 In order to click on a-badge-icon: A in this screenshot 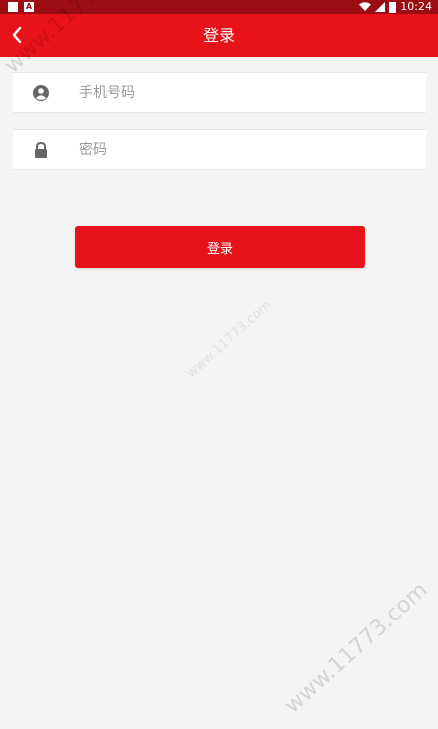, I will do `click(29, 7)`.